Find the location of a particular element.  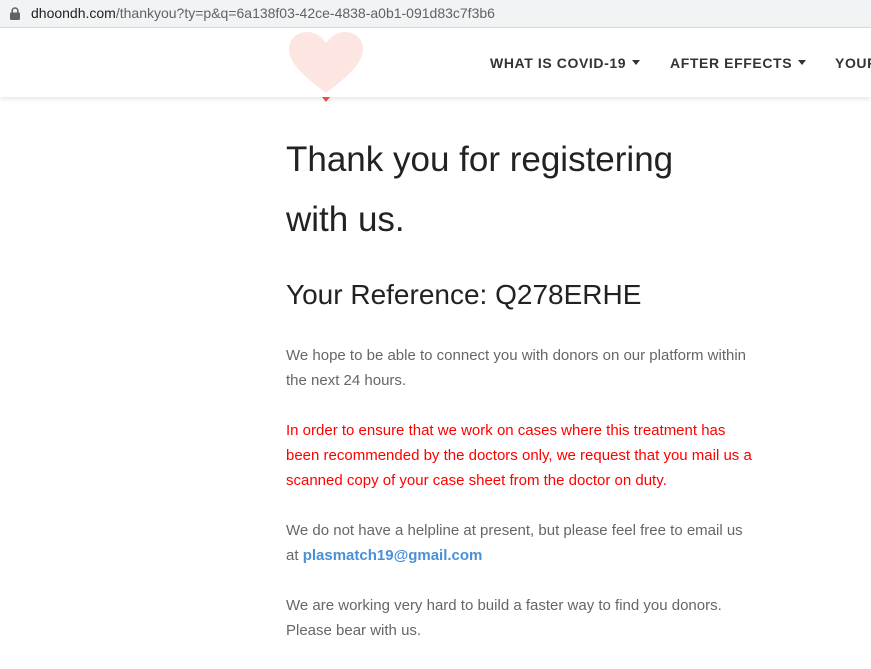

nav-item-what-is-covid: WHAT IS COVID-19 is located at coordinates (565, 63).